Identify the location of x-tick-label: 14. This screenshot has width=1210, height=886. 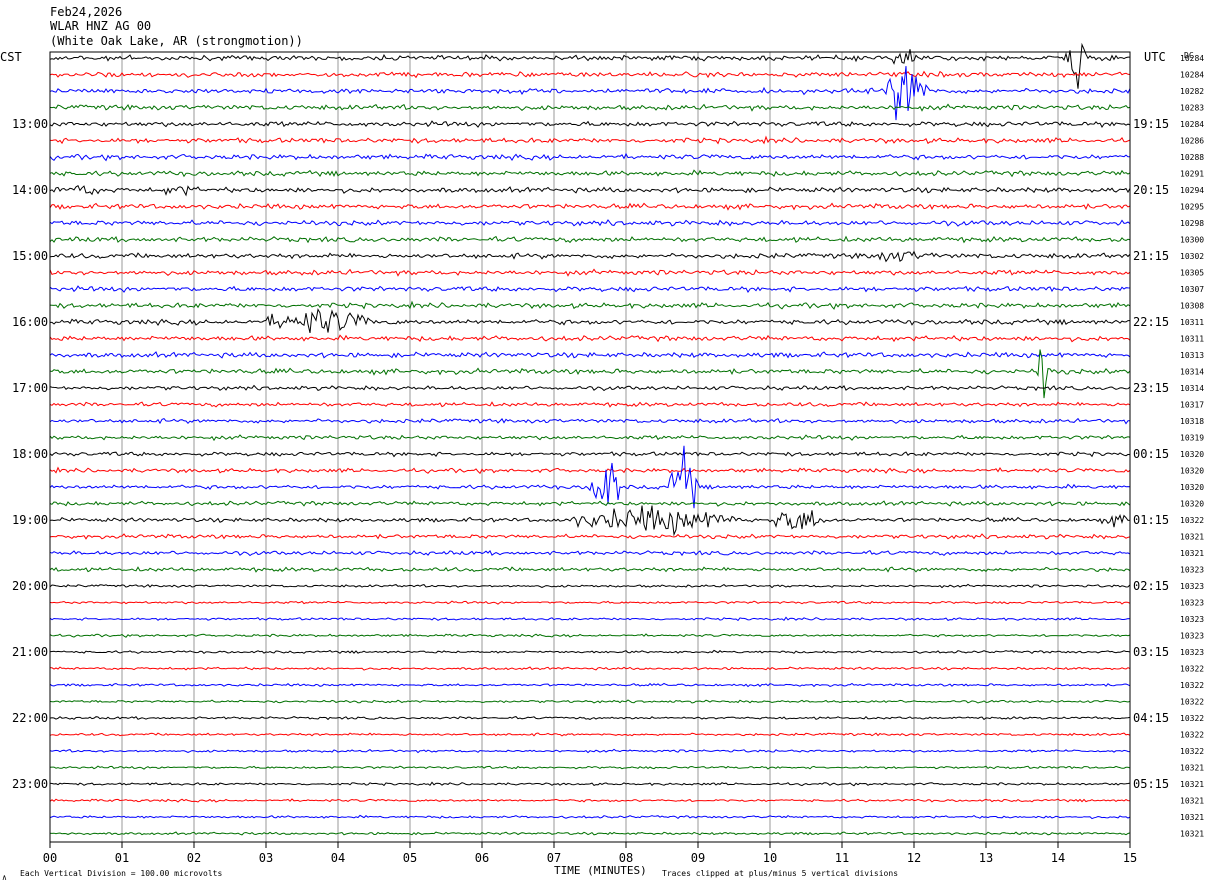
(1058, 858).